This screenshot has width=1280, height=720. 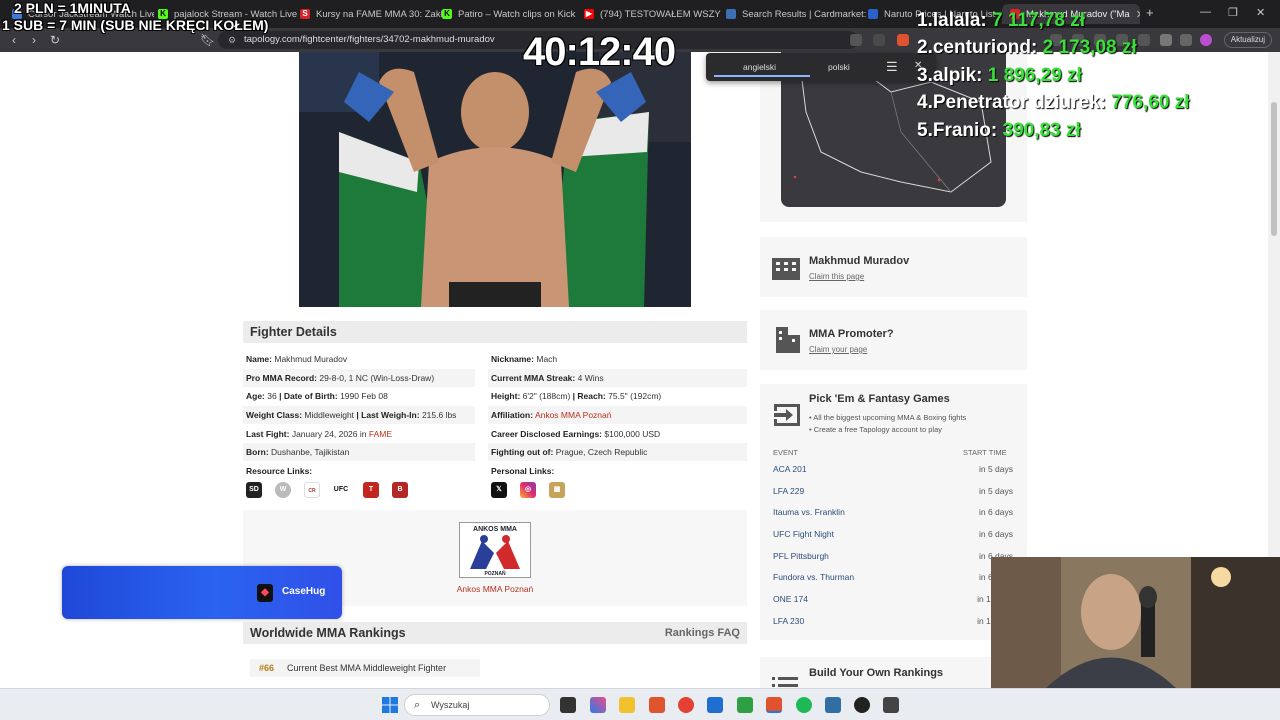 I want to click on browser-tab: K Patiro – Watch clips on Kick, so click(x=509, y=14).